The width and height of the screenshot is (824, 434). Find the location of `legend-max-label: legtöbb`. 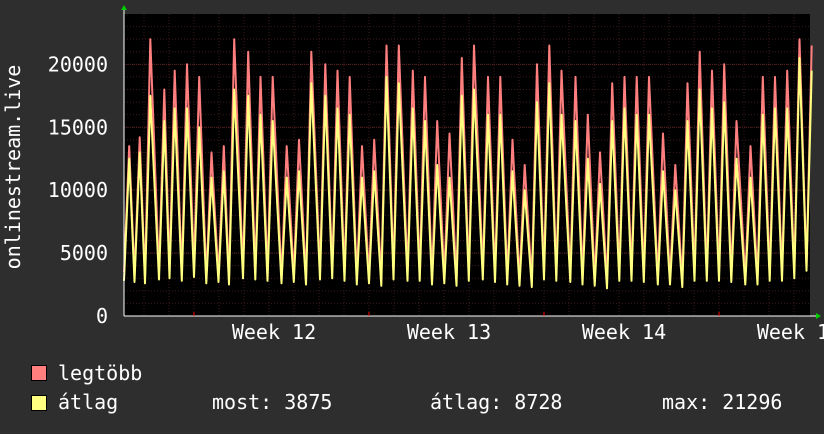

legend-max-label: legtöbb is located at coordinates (100, 373).